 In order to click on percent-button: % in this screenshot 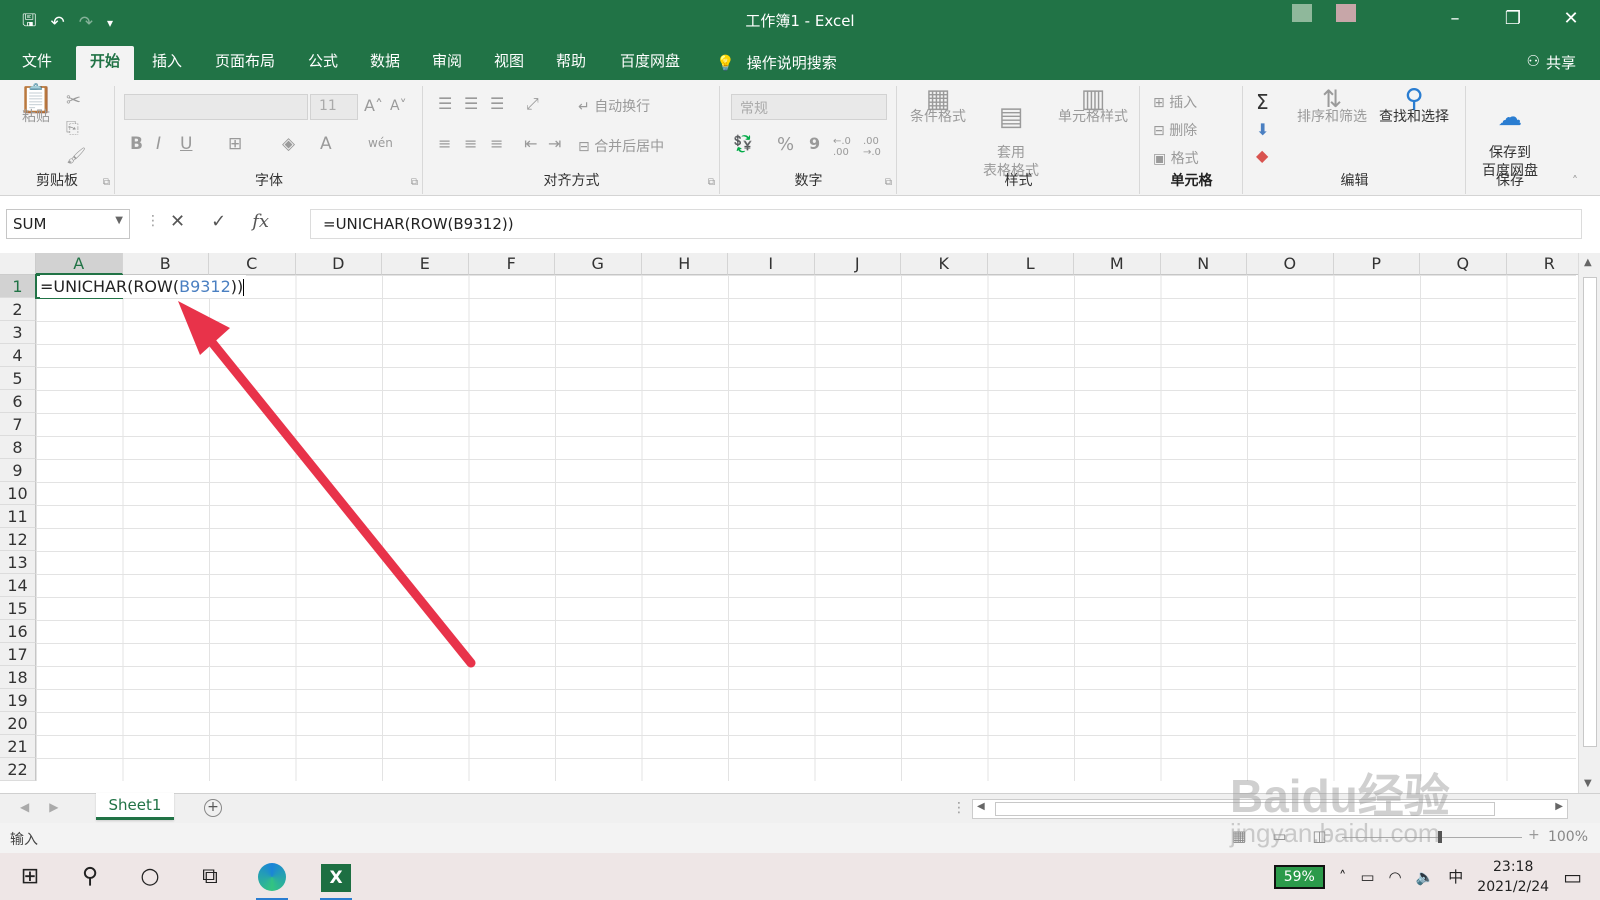, I will do `click(785, 144)`.